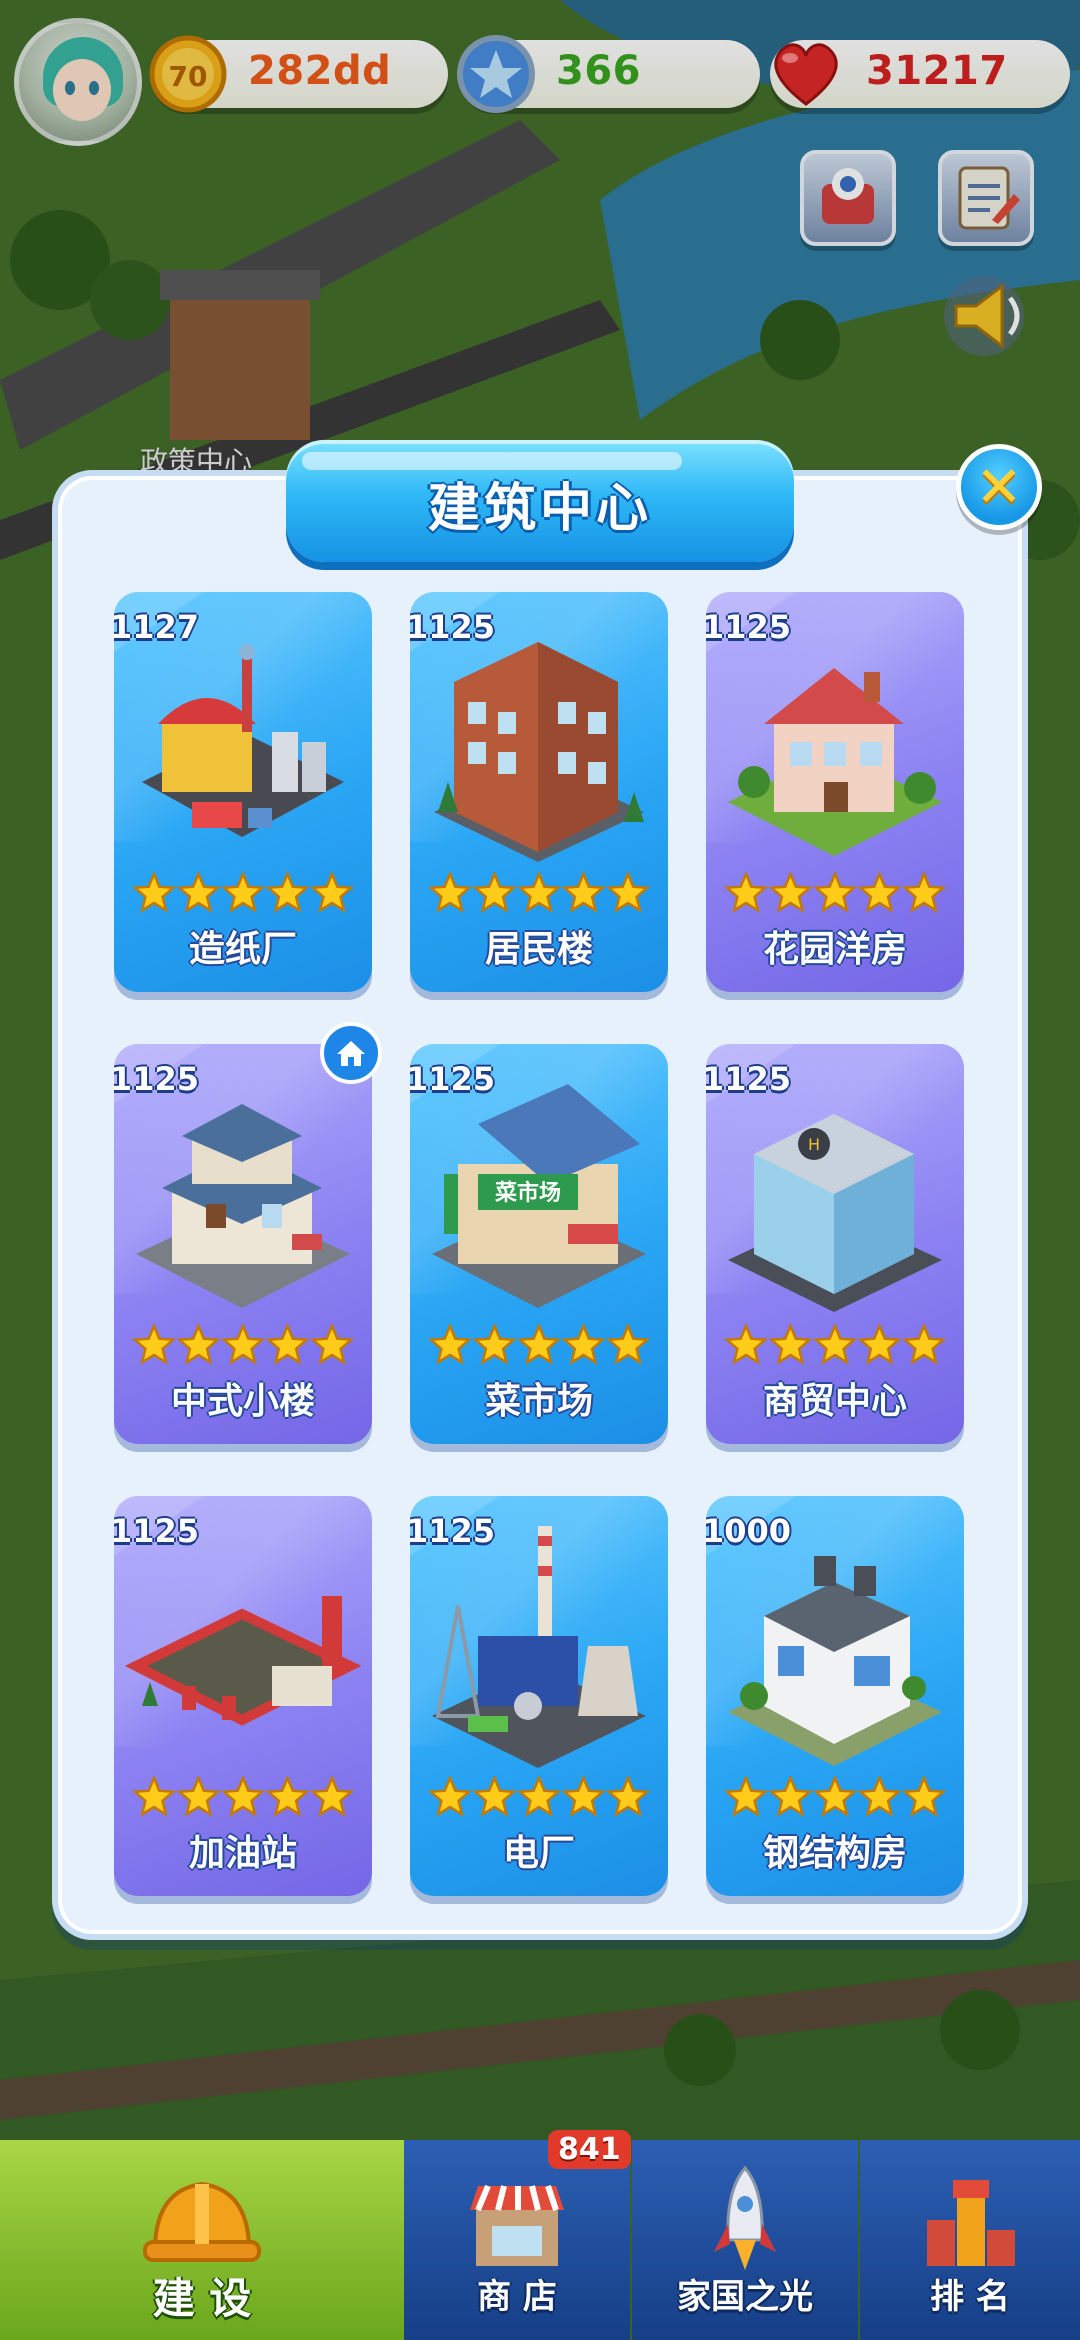  I want to click on tab-national-light: 家国之光, so click(745, 2240).